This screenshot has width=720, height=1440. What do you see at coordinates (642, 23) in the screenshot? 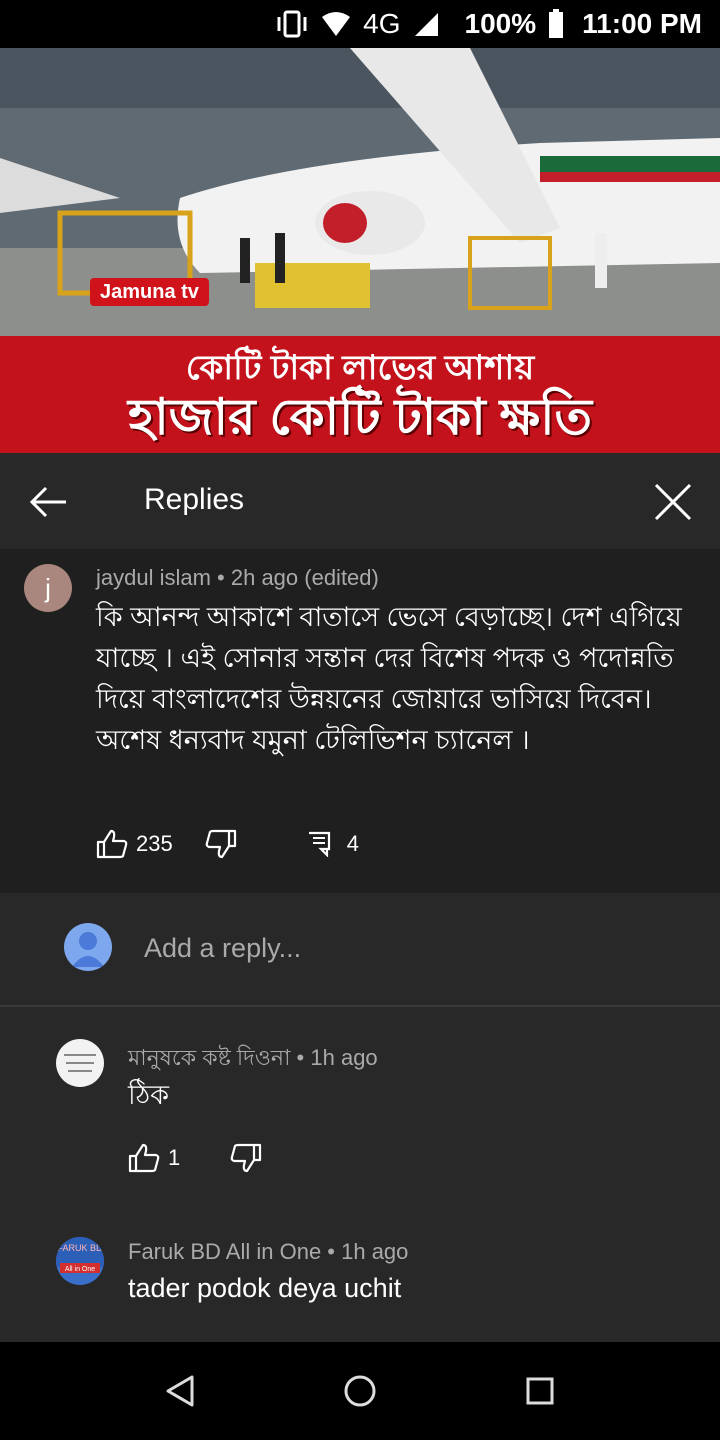
I see `clock: 11:00 PM` at bounding box center [642, 23].